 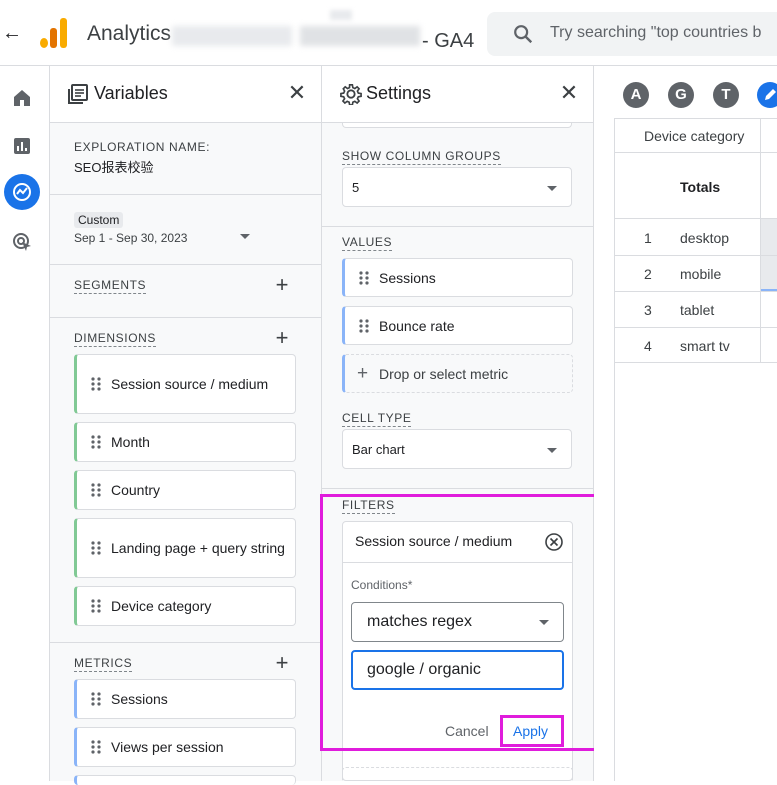 I want to click on row-label: mobile, so click(x=700, y=274).